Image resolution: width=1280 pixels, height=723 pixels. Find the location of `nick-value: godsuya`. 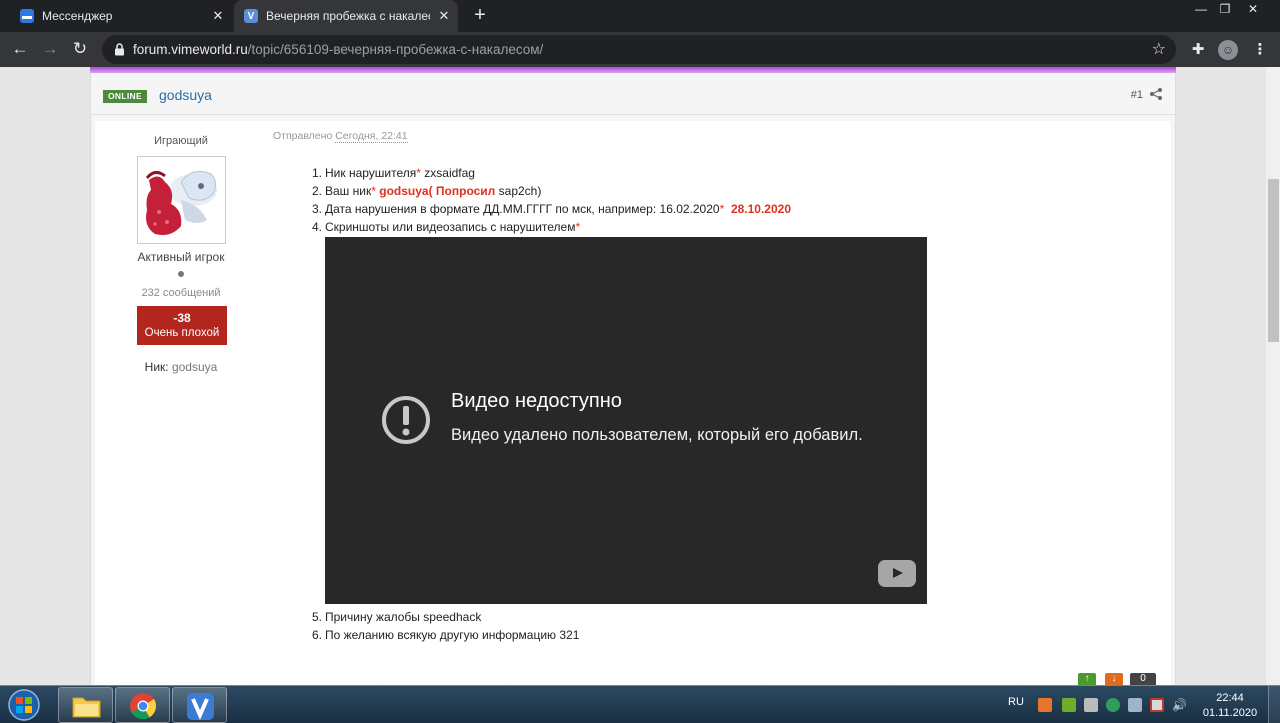

nick-value: godsuya is located at coordinates (194, 367).